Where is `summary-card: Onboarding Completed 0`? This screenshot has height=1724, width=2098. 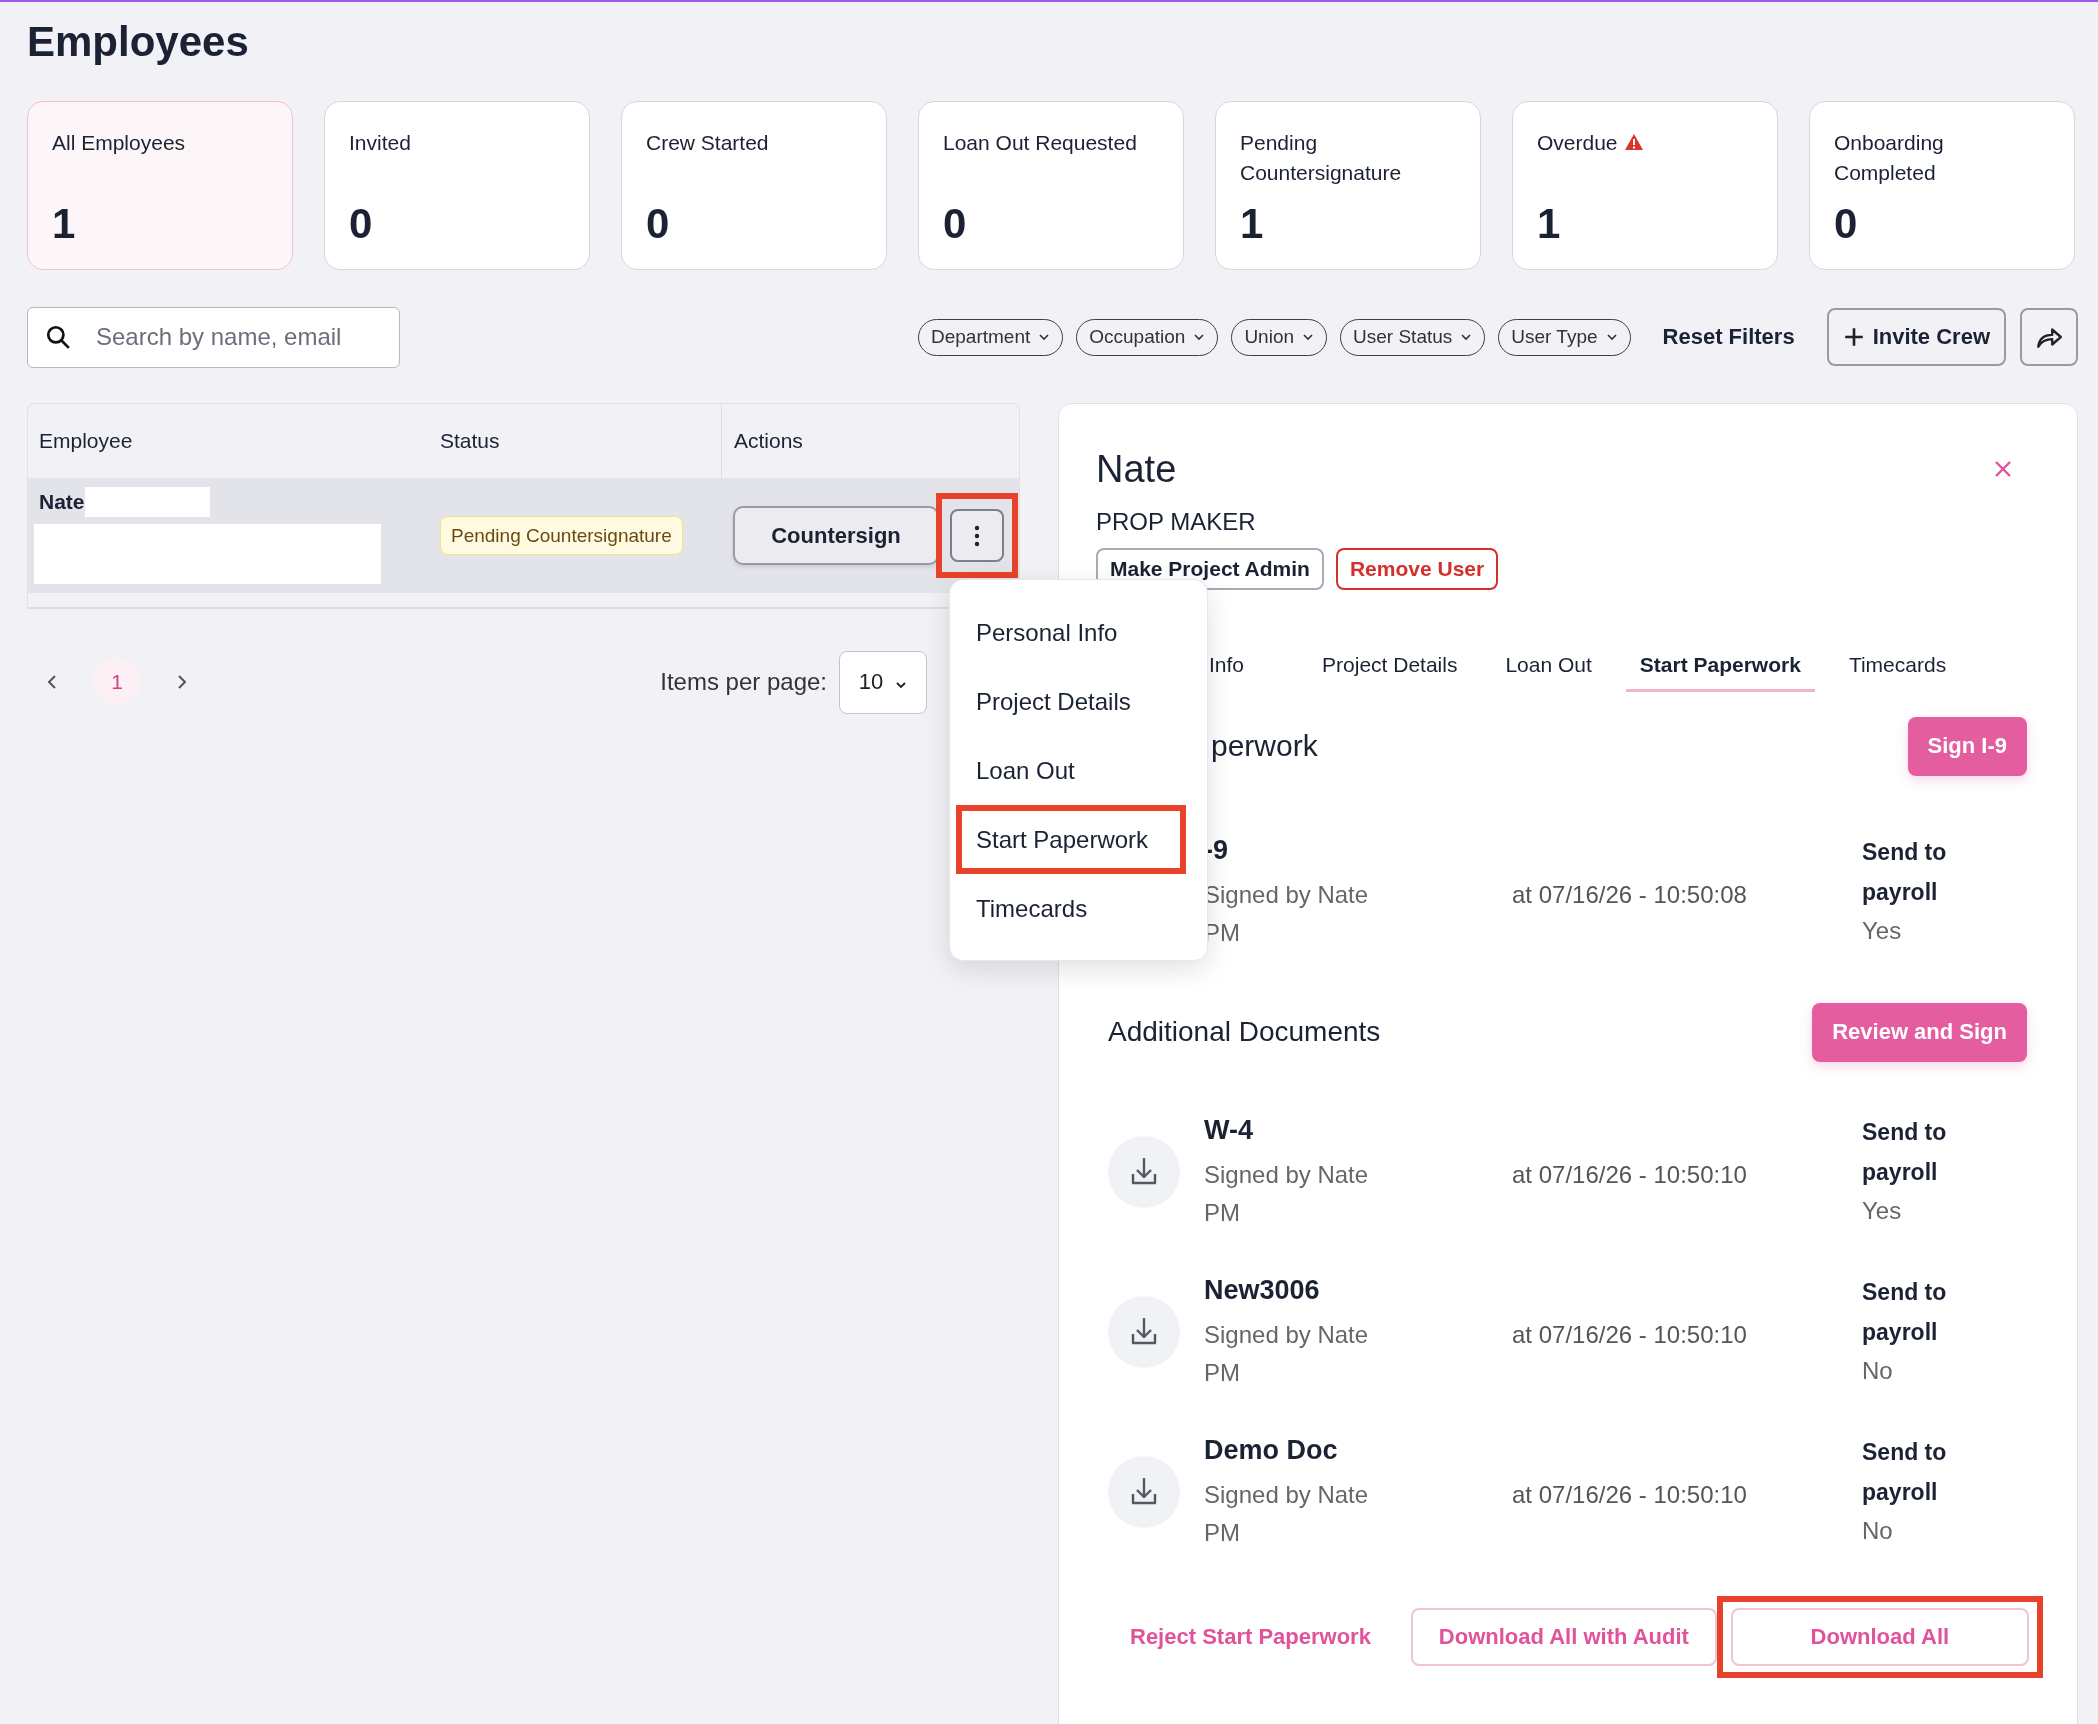
summary-card: Onboarding Completed 0 is located at coordinates (1942, 185).